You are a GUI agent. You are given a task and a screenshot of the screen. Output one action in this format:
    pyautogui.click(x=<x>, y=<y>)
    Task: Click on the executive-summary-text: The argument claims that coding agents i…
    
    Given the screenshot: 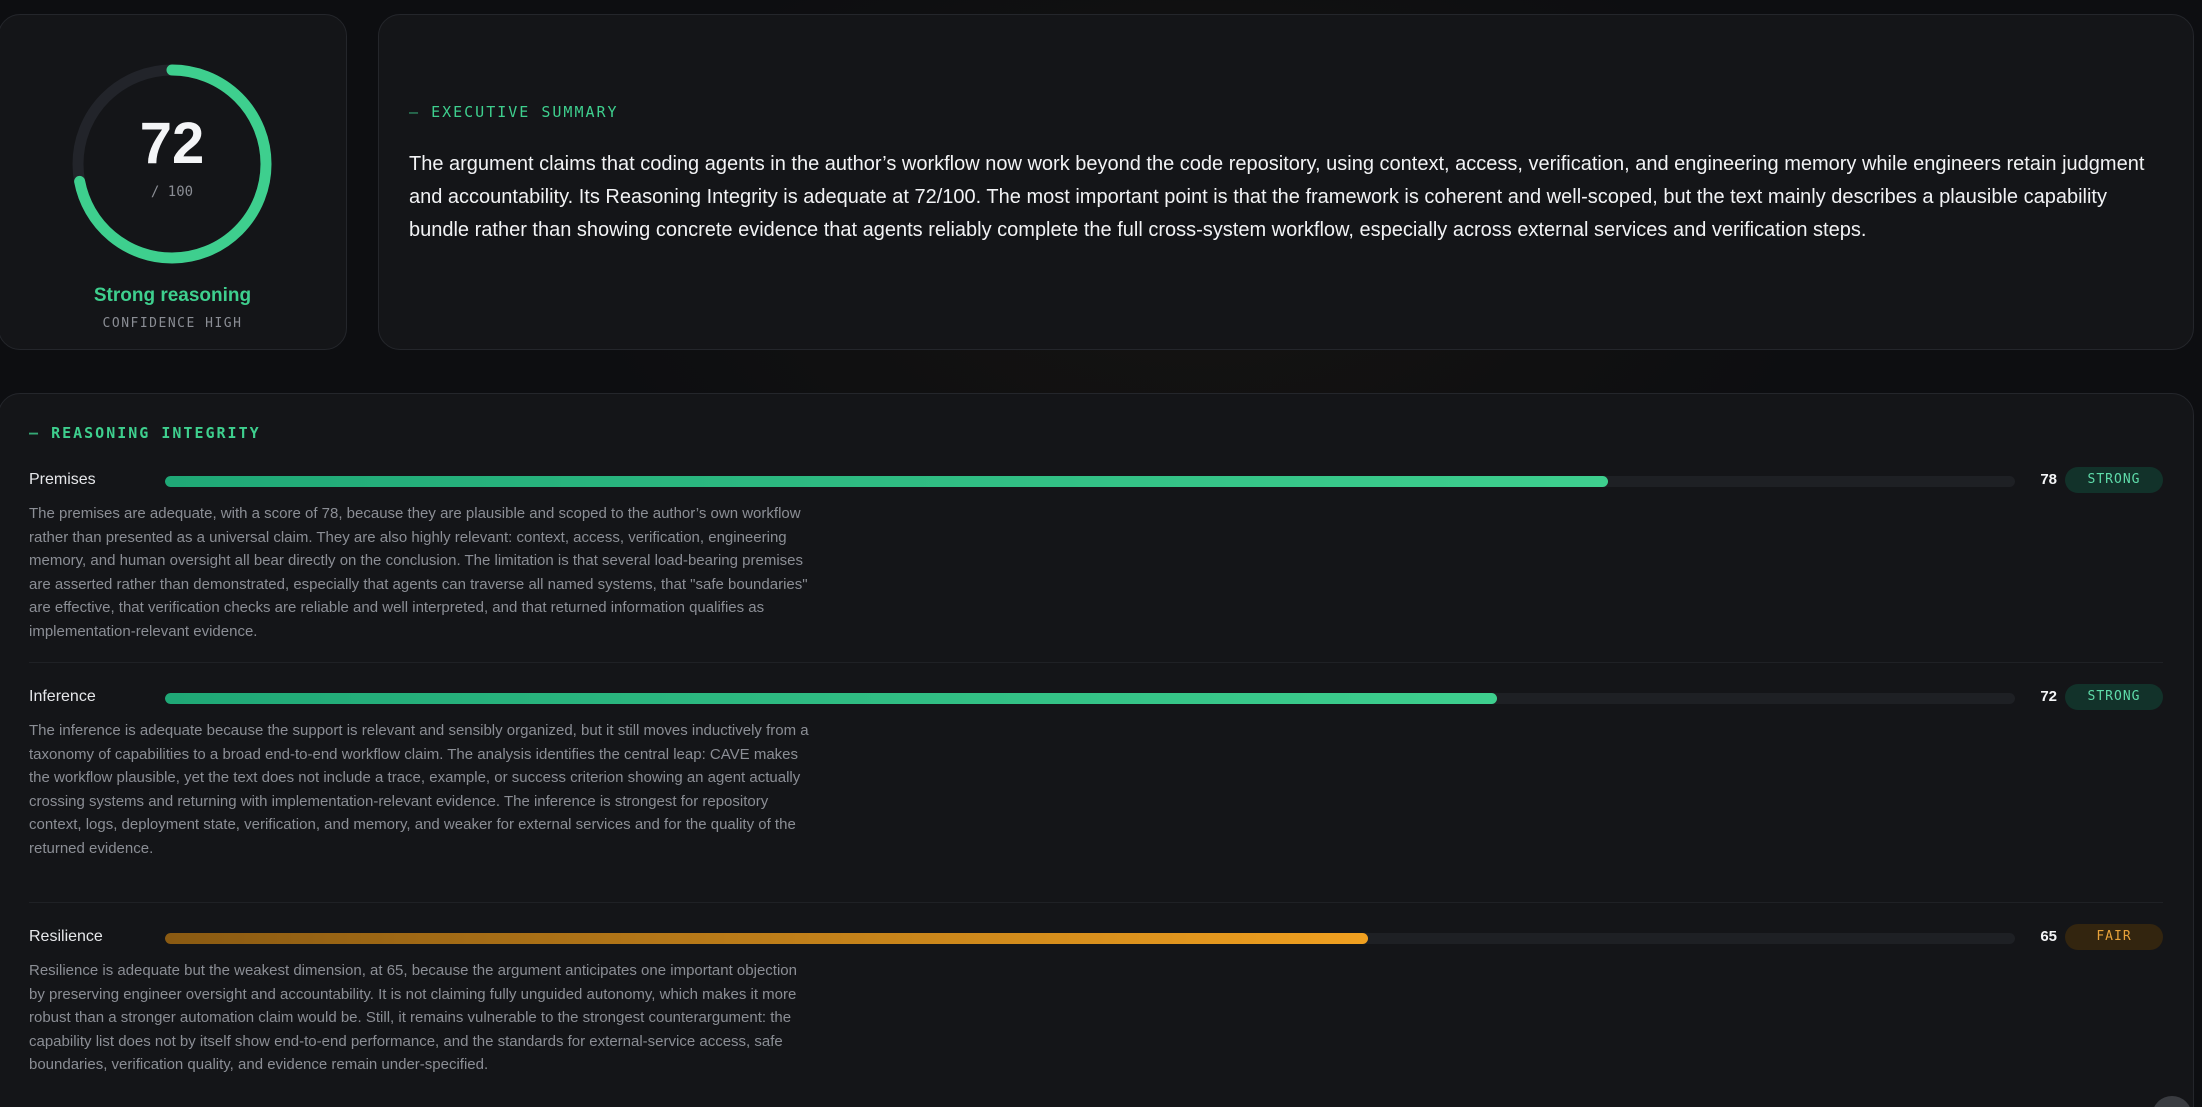 What is the action you would take?
    pyautogui.click(x=1277, y=197)
    